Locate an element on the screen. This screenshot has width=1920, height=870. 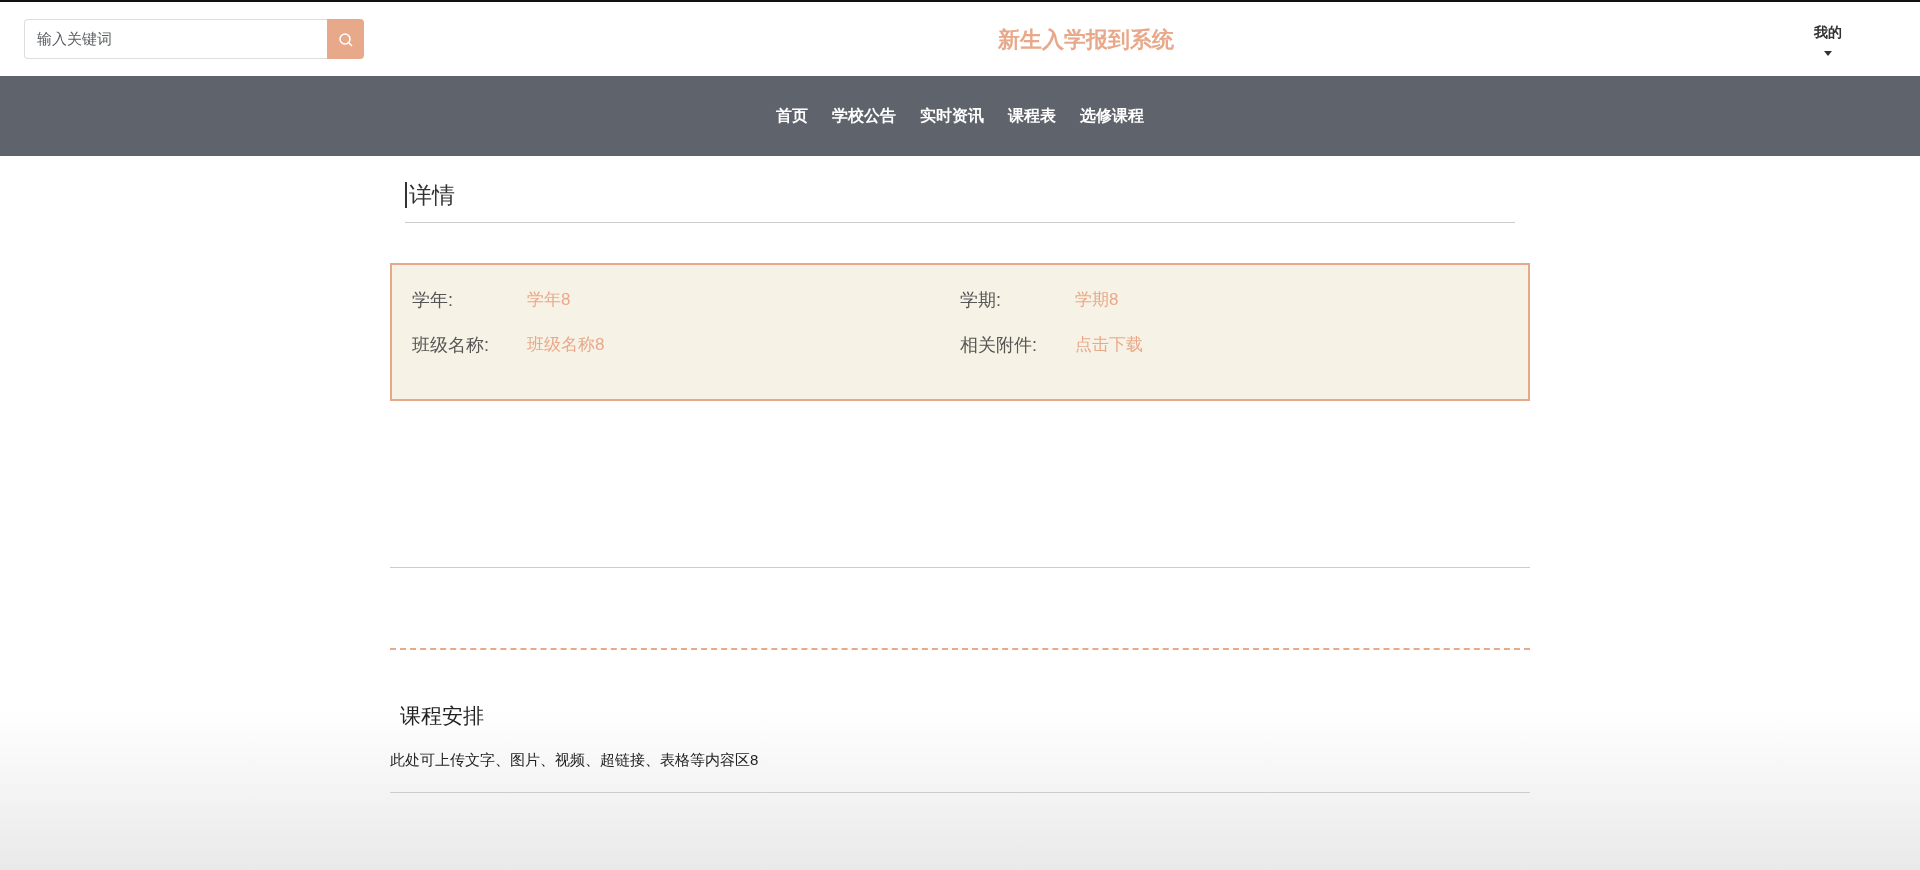
nav-link: 实时资讯 is located at coordinates (952, 116).